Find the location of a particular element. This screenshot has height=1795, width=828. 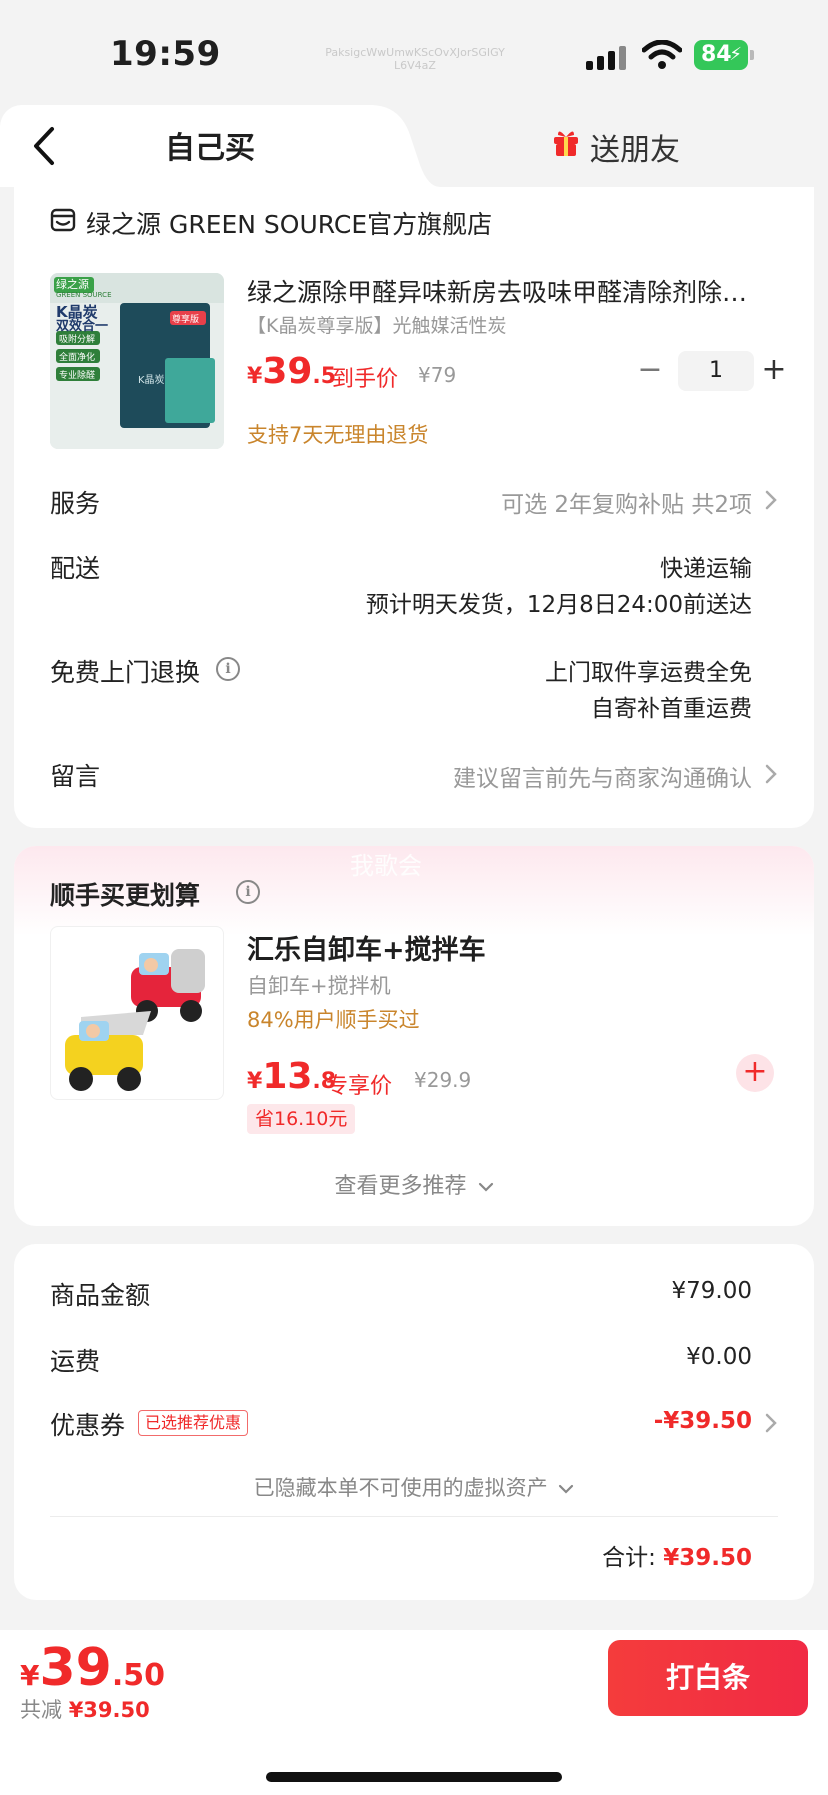

coupon-value: -¥39.50 is located at coordinates (703, 1421).